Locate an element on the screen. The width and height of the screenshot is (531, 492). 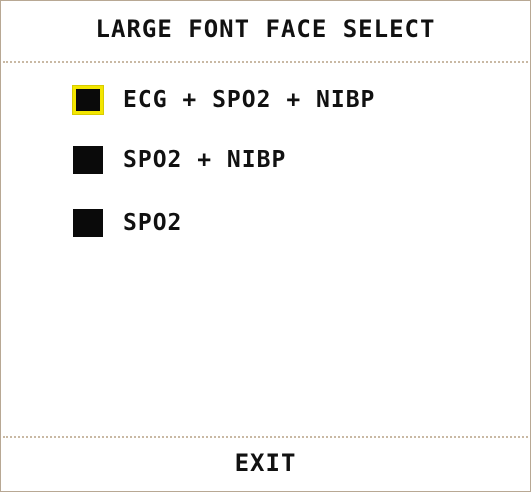
option-checkbox-selected is located at coordinates (88, 100).